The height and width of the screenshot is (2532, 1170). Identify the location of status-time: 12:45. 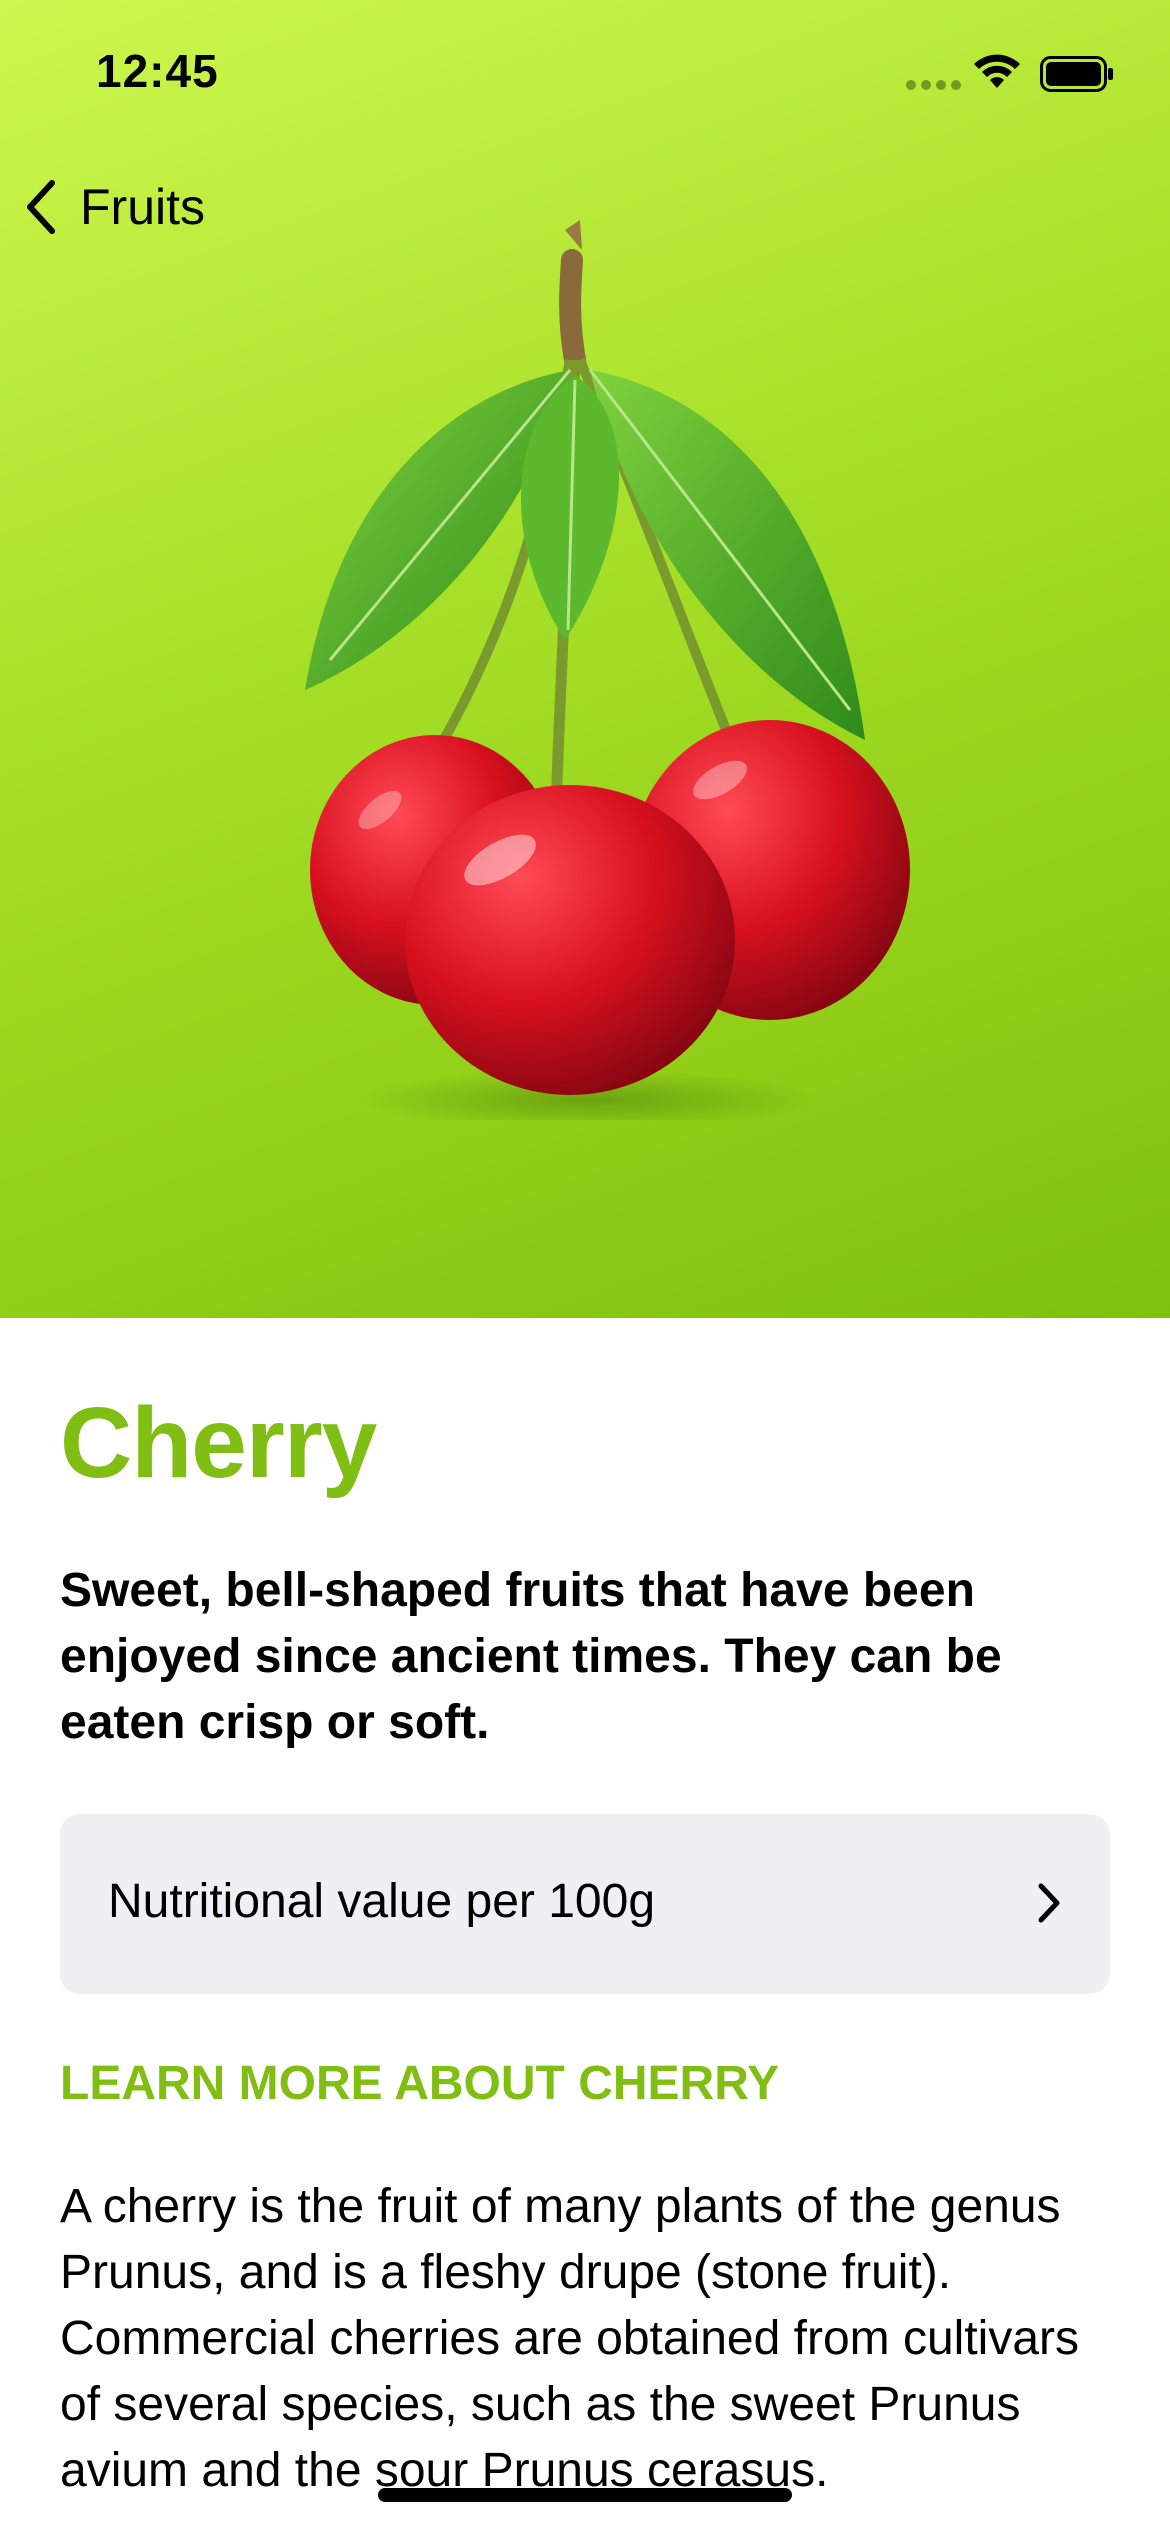
(157, 71).